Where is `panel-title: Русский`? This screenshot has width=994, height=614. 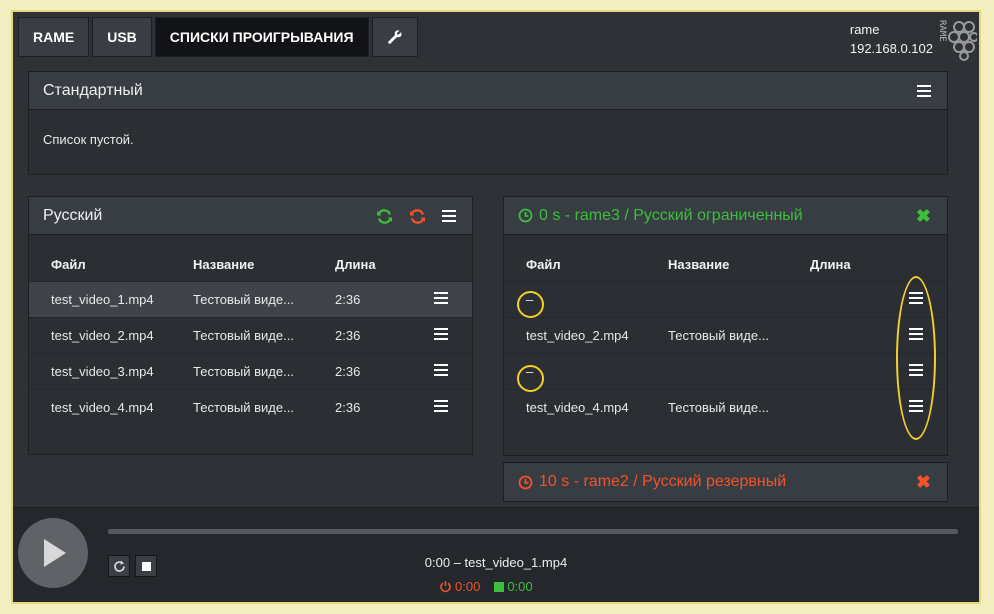 panel-title: Русский is located at coordinates (73, 215).